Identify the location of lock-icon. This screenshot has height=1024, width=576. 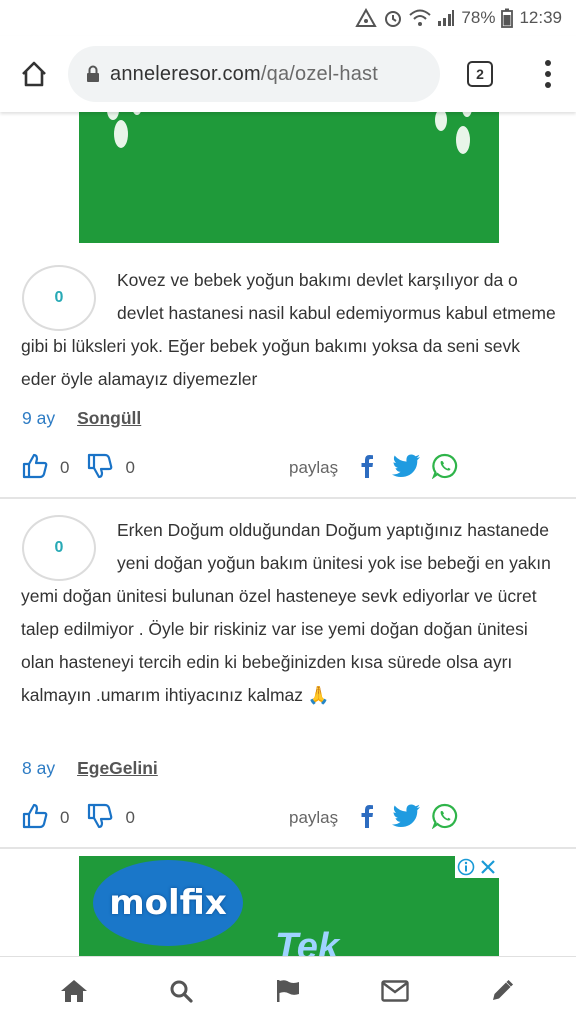
(93, 73).